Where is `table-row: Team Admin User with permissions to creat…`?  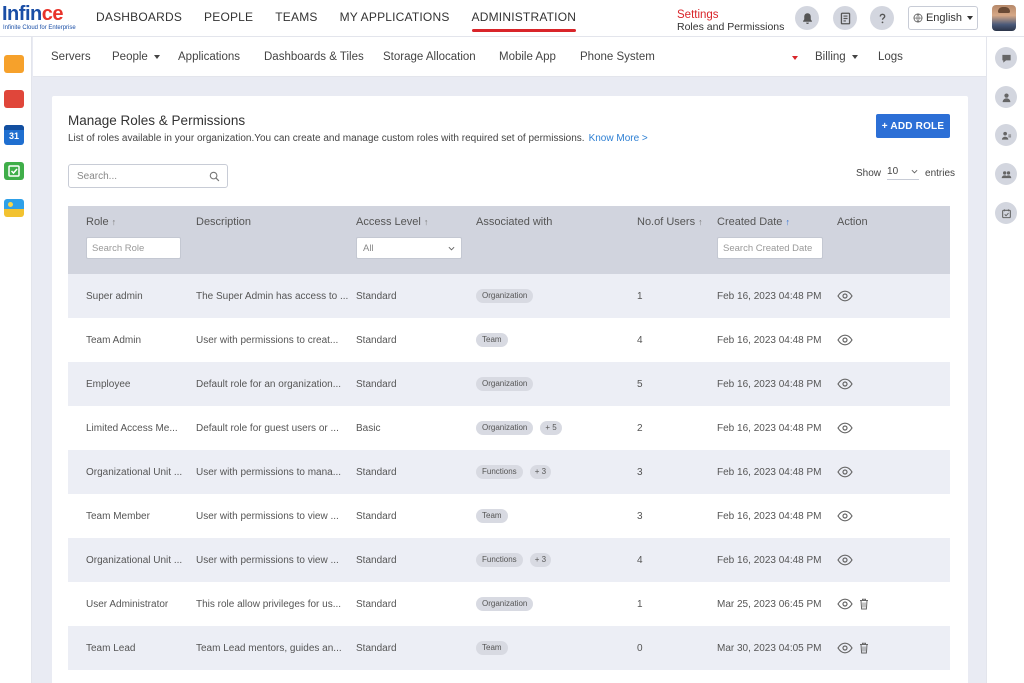
table-row: Team Admin User with permissions to creat… is located at coordinates (509, 340).